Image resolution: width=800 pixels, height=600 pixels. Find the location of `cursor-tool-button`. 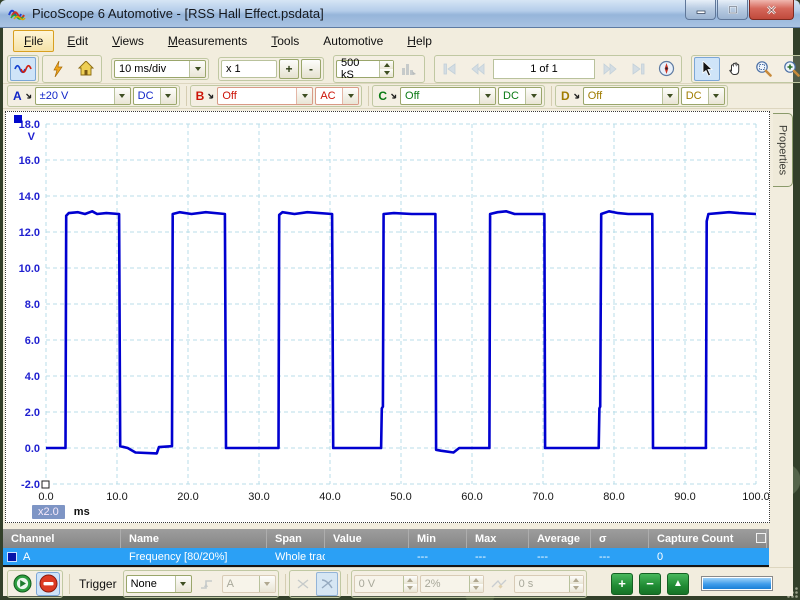

cursor-tool-button is located at coordinates (707, 68).